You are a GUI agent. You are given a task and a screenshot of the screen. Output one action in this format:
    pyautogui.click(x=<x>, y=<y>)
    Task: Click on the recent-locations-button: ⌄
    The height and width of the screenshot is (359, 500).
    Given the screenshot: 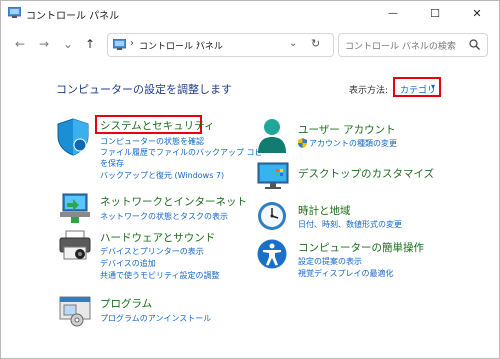 What is the action you would take?
    pyautogui.click(x=68, y=44)
    